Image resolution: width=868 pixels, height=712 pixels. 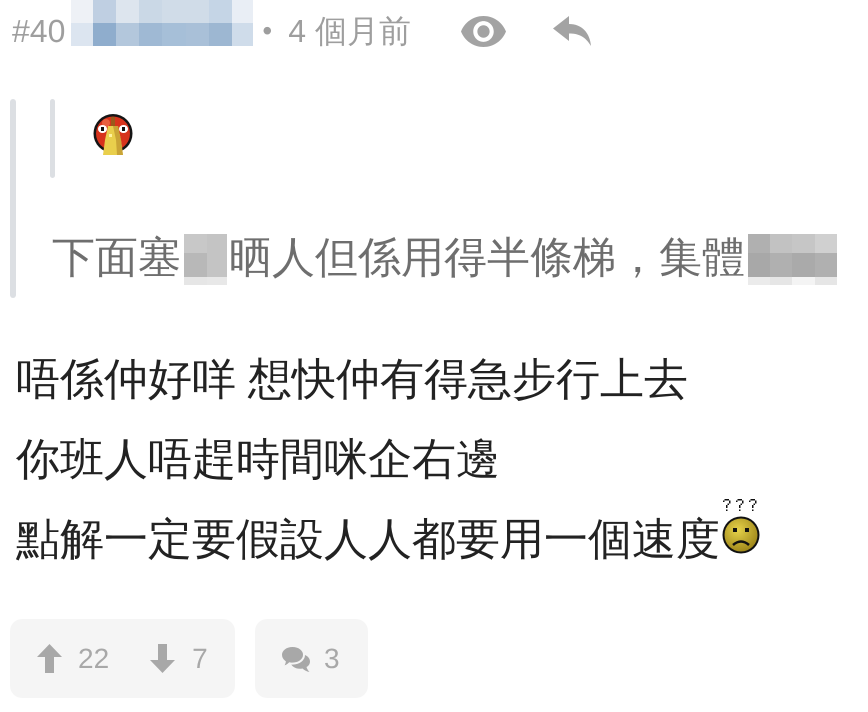 What do you see at coordinates (49, 658) in the screenshot?
I see `arrow-up-icon` at bounding box center [49, 658].